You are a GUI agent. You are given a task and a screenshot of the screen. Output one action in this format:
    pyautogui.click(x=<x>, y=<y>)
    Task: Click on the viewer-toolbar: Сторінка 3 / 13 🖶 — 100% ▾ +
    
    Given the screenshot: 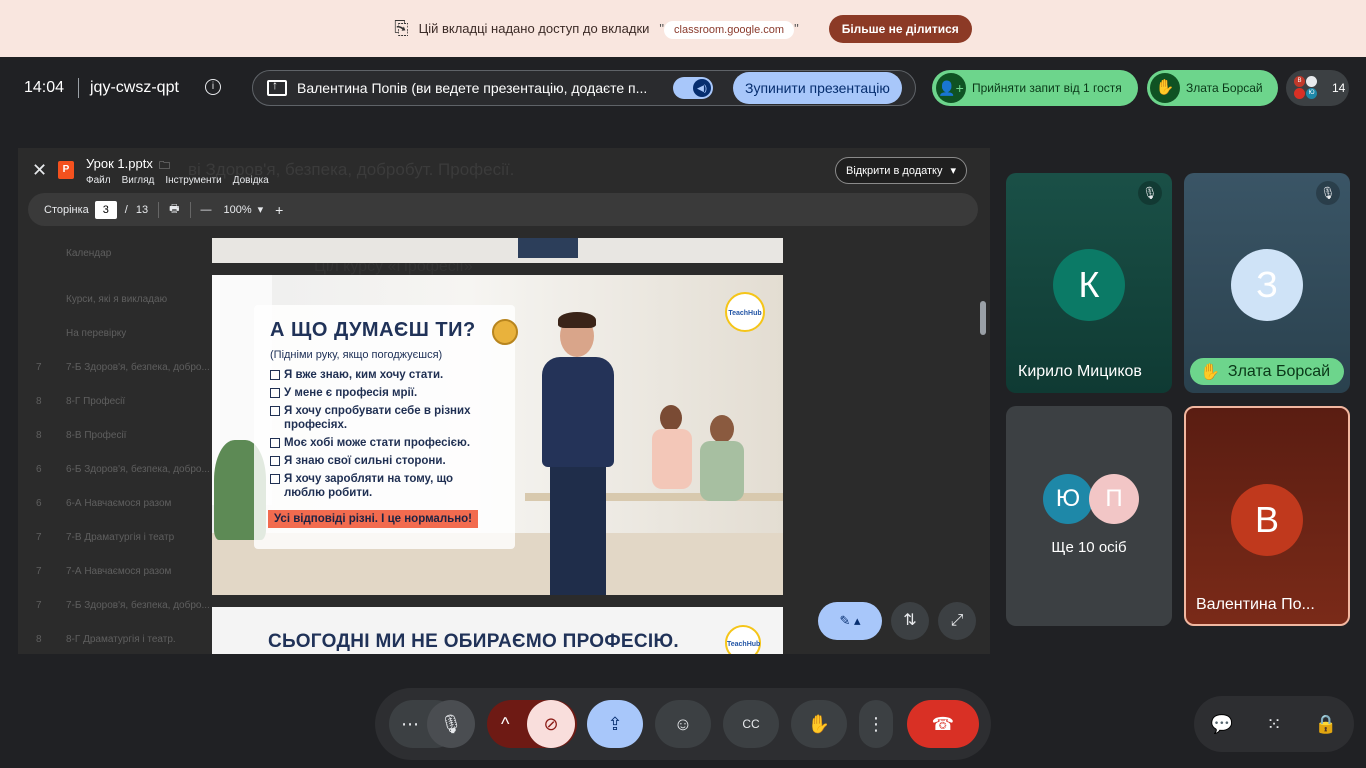 What is the action you would take?
    pyautogui.click(x=503, y=209)
    